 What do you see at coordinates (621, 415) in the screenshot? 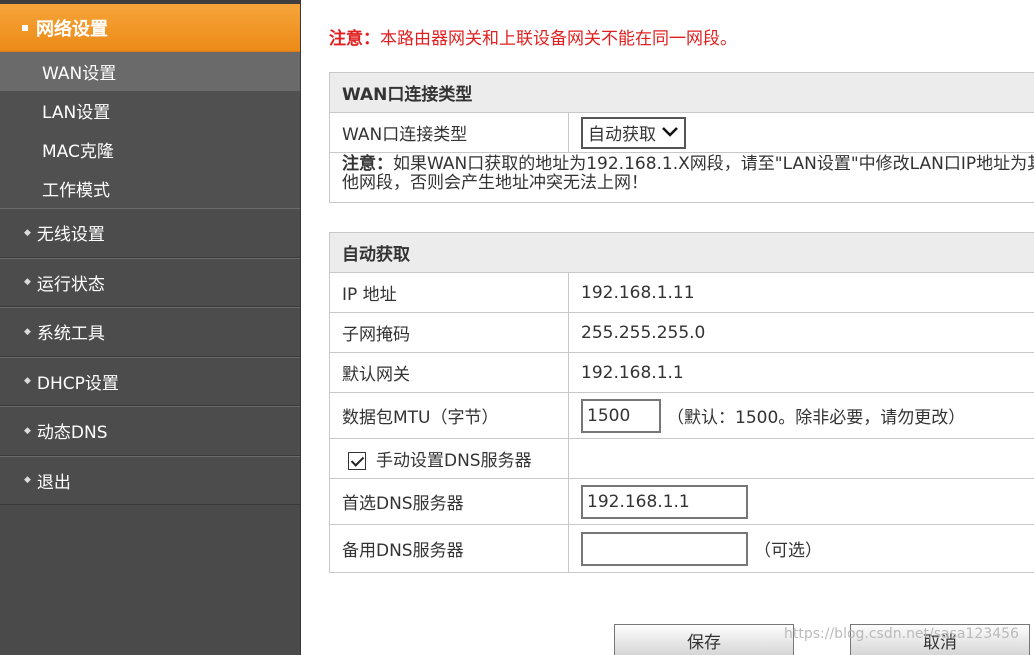
I see `mtu-input: 1500` at bounding box center [621, 415].